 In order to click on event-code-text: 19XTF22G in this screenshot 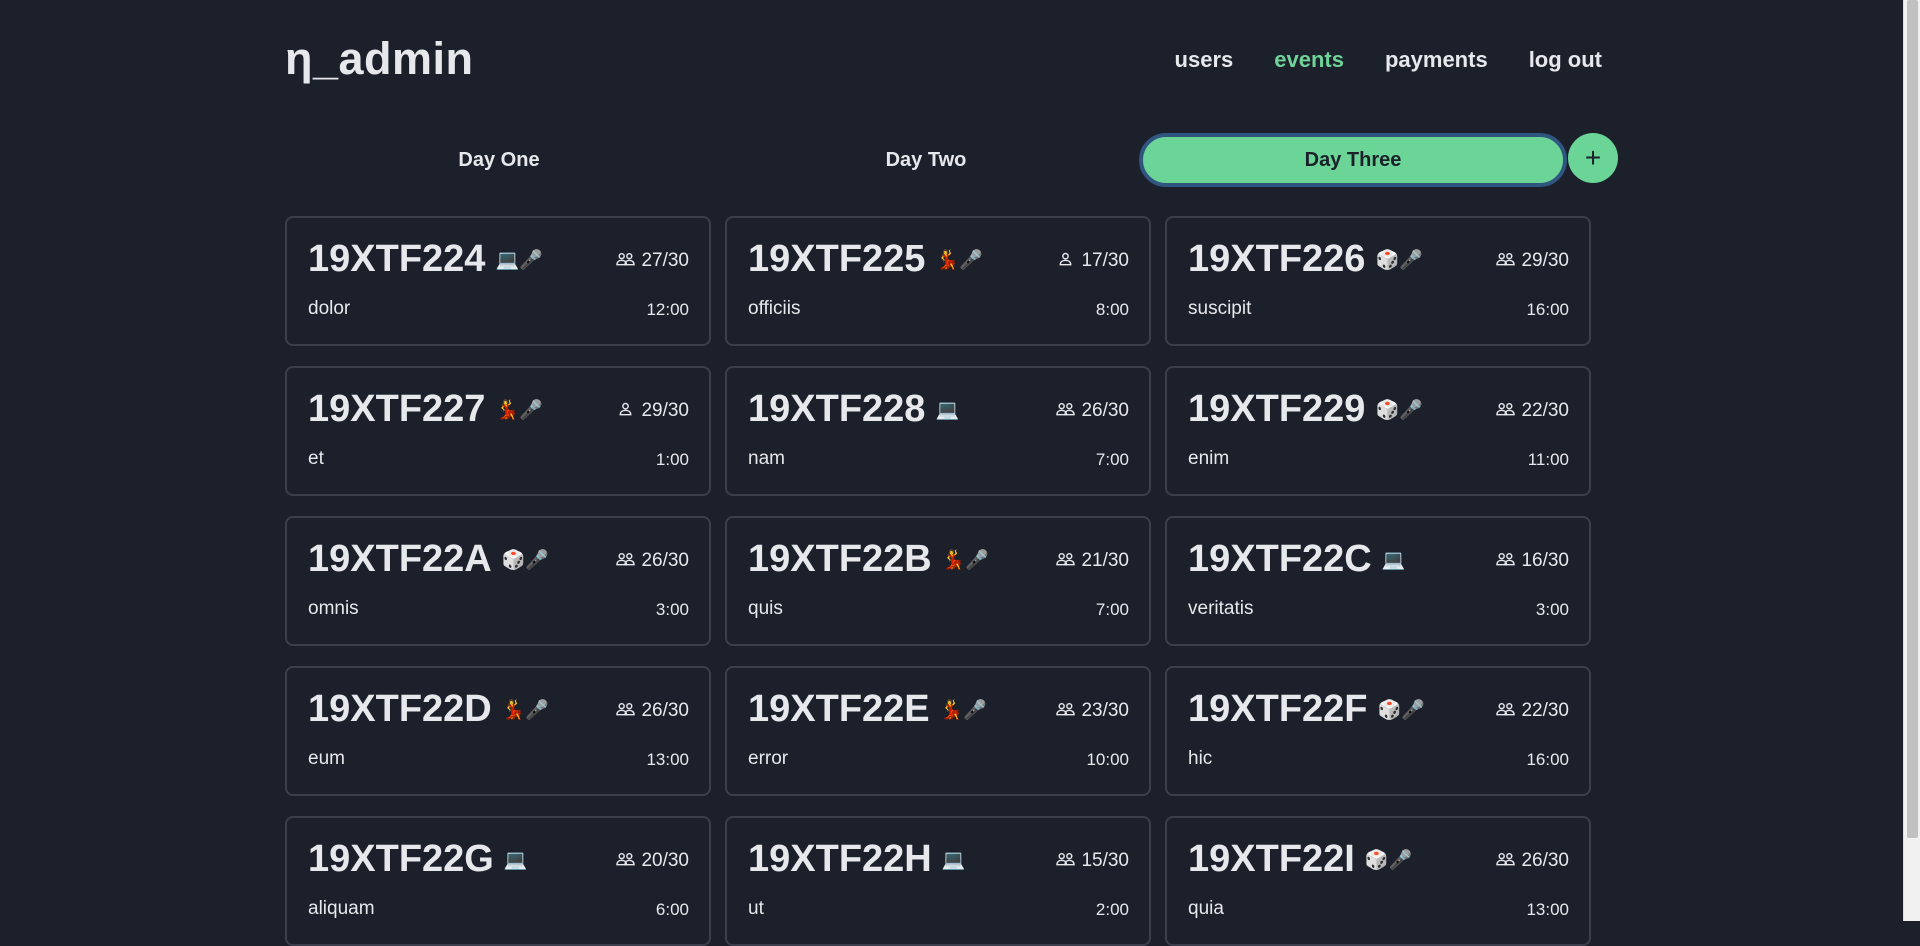, I will do `click(401, 859)`.